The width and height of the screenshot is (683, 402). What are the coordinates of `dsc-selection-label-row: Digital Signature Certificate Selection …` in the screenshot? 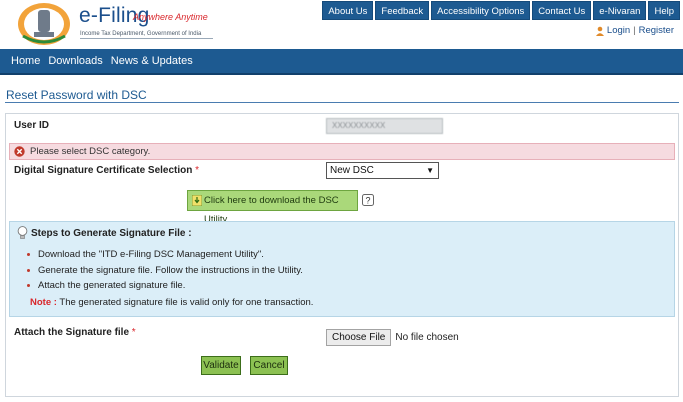 It's located at (106, 170).